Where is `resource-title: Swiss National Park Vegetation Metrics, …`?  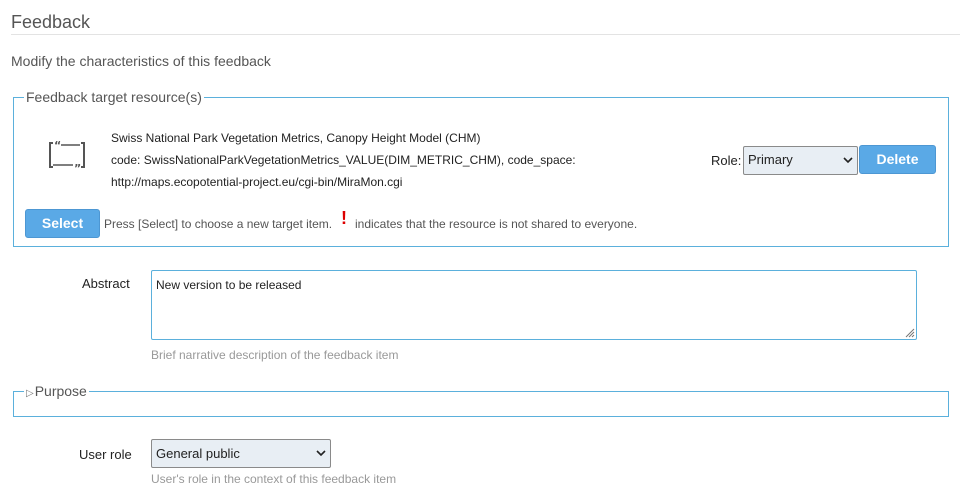 resource-title: Swiss National Park Vegetation Metrics, … is located at coordinates (296, 138).